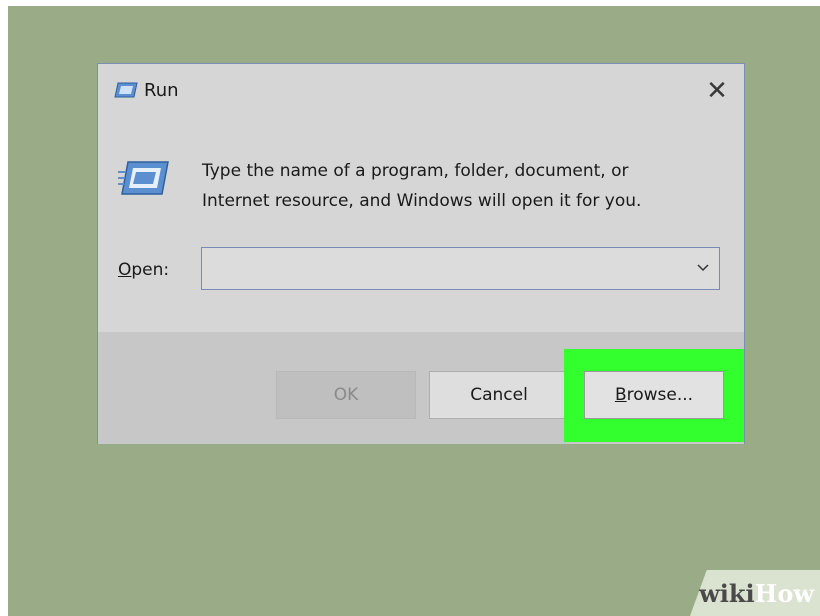  What do you see at coordinates (499, 395) in the screenshot?
I see `cancel-button: Cancel` at bounding box center [499, 395].